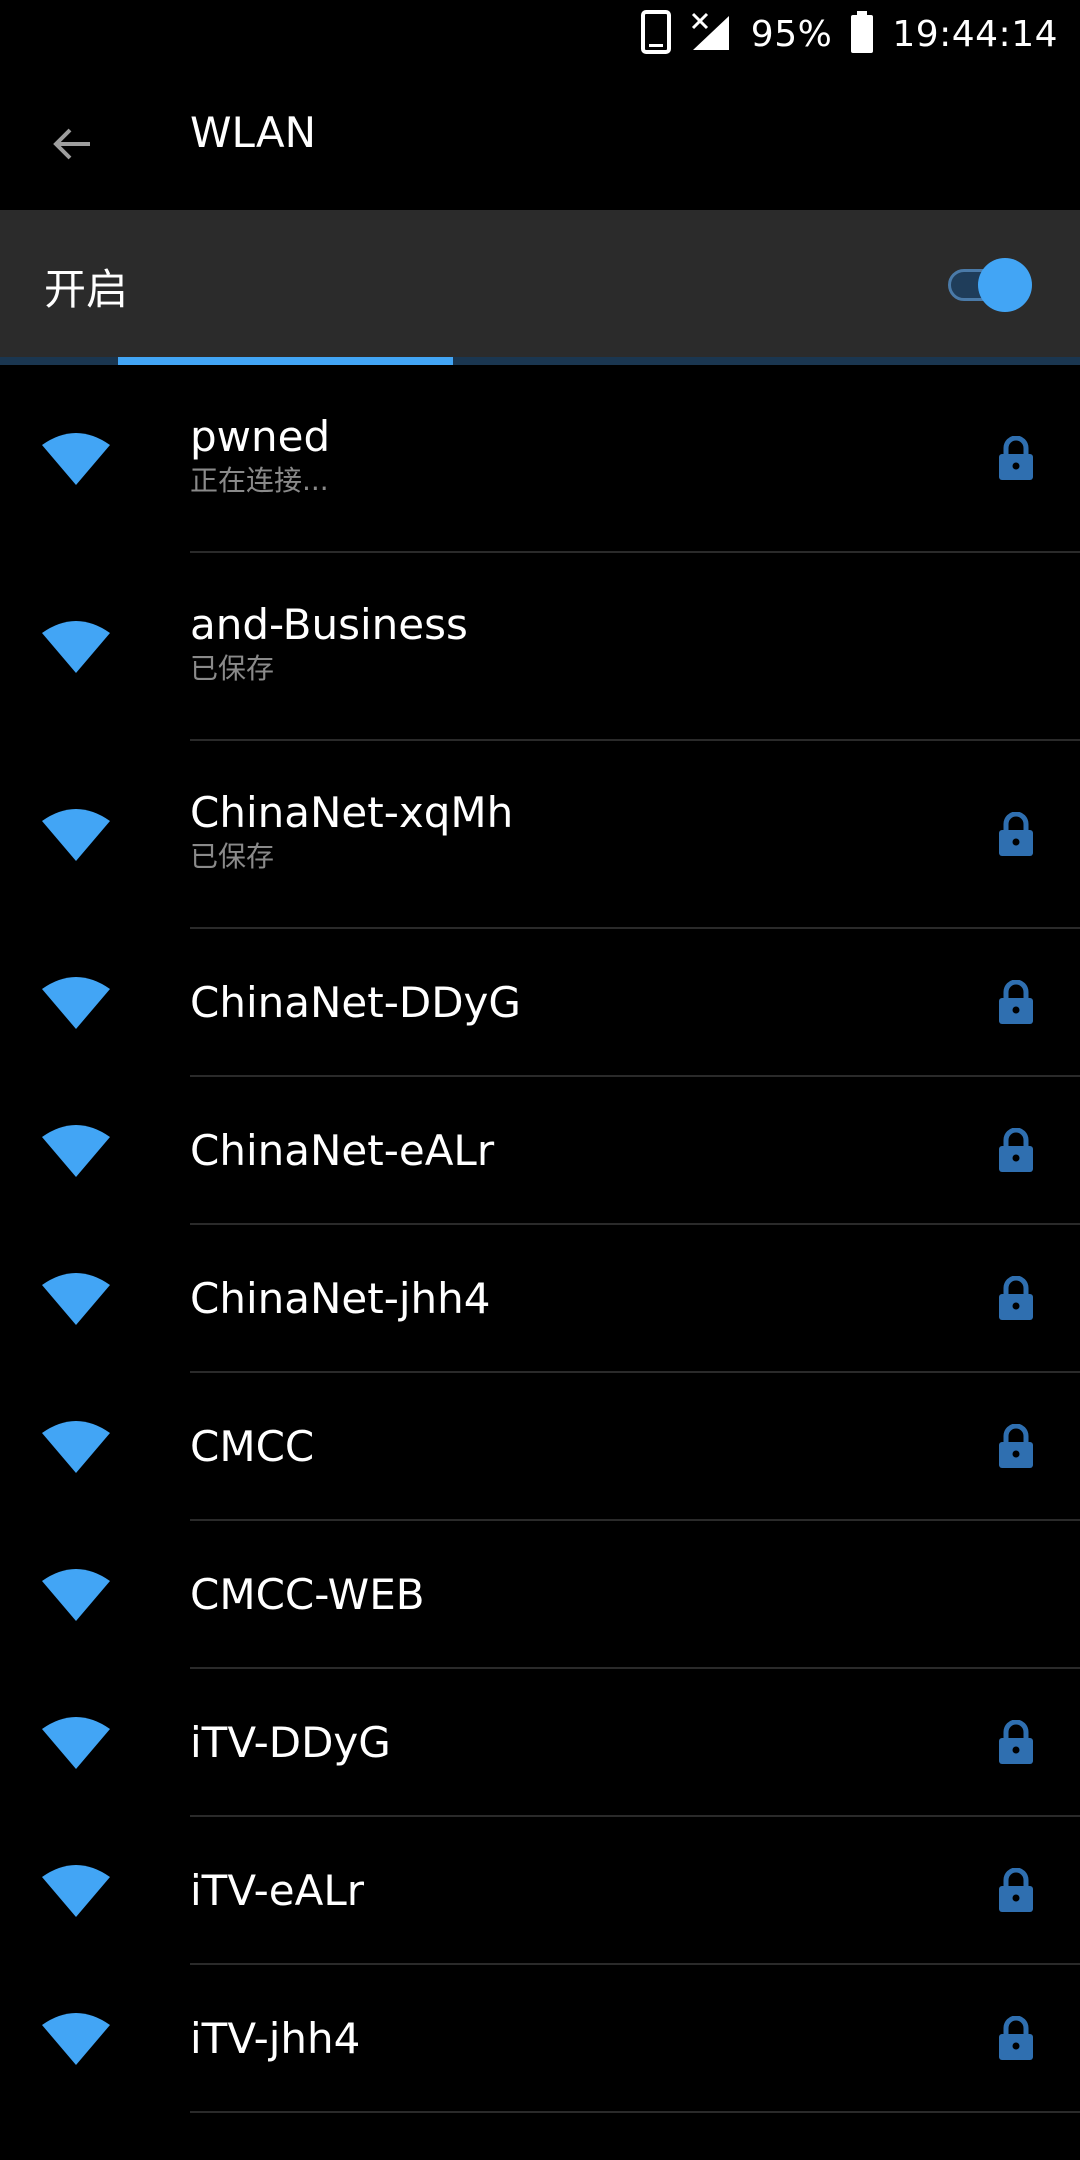 The height and width of the screenshot is (2160, 1080). What do you see at coordinates (565, 1743) in the screenshot?
I see `network-text: iTV-DDyG` at bounding box center [565, 1743].